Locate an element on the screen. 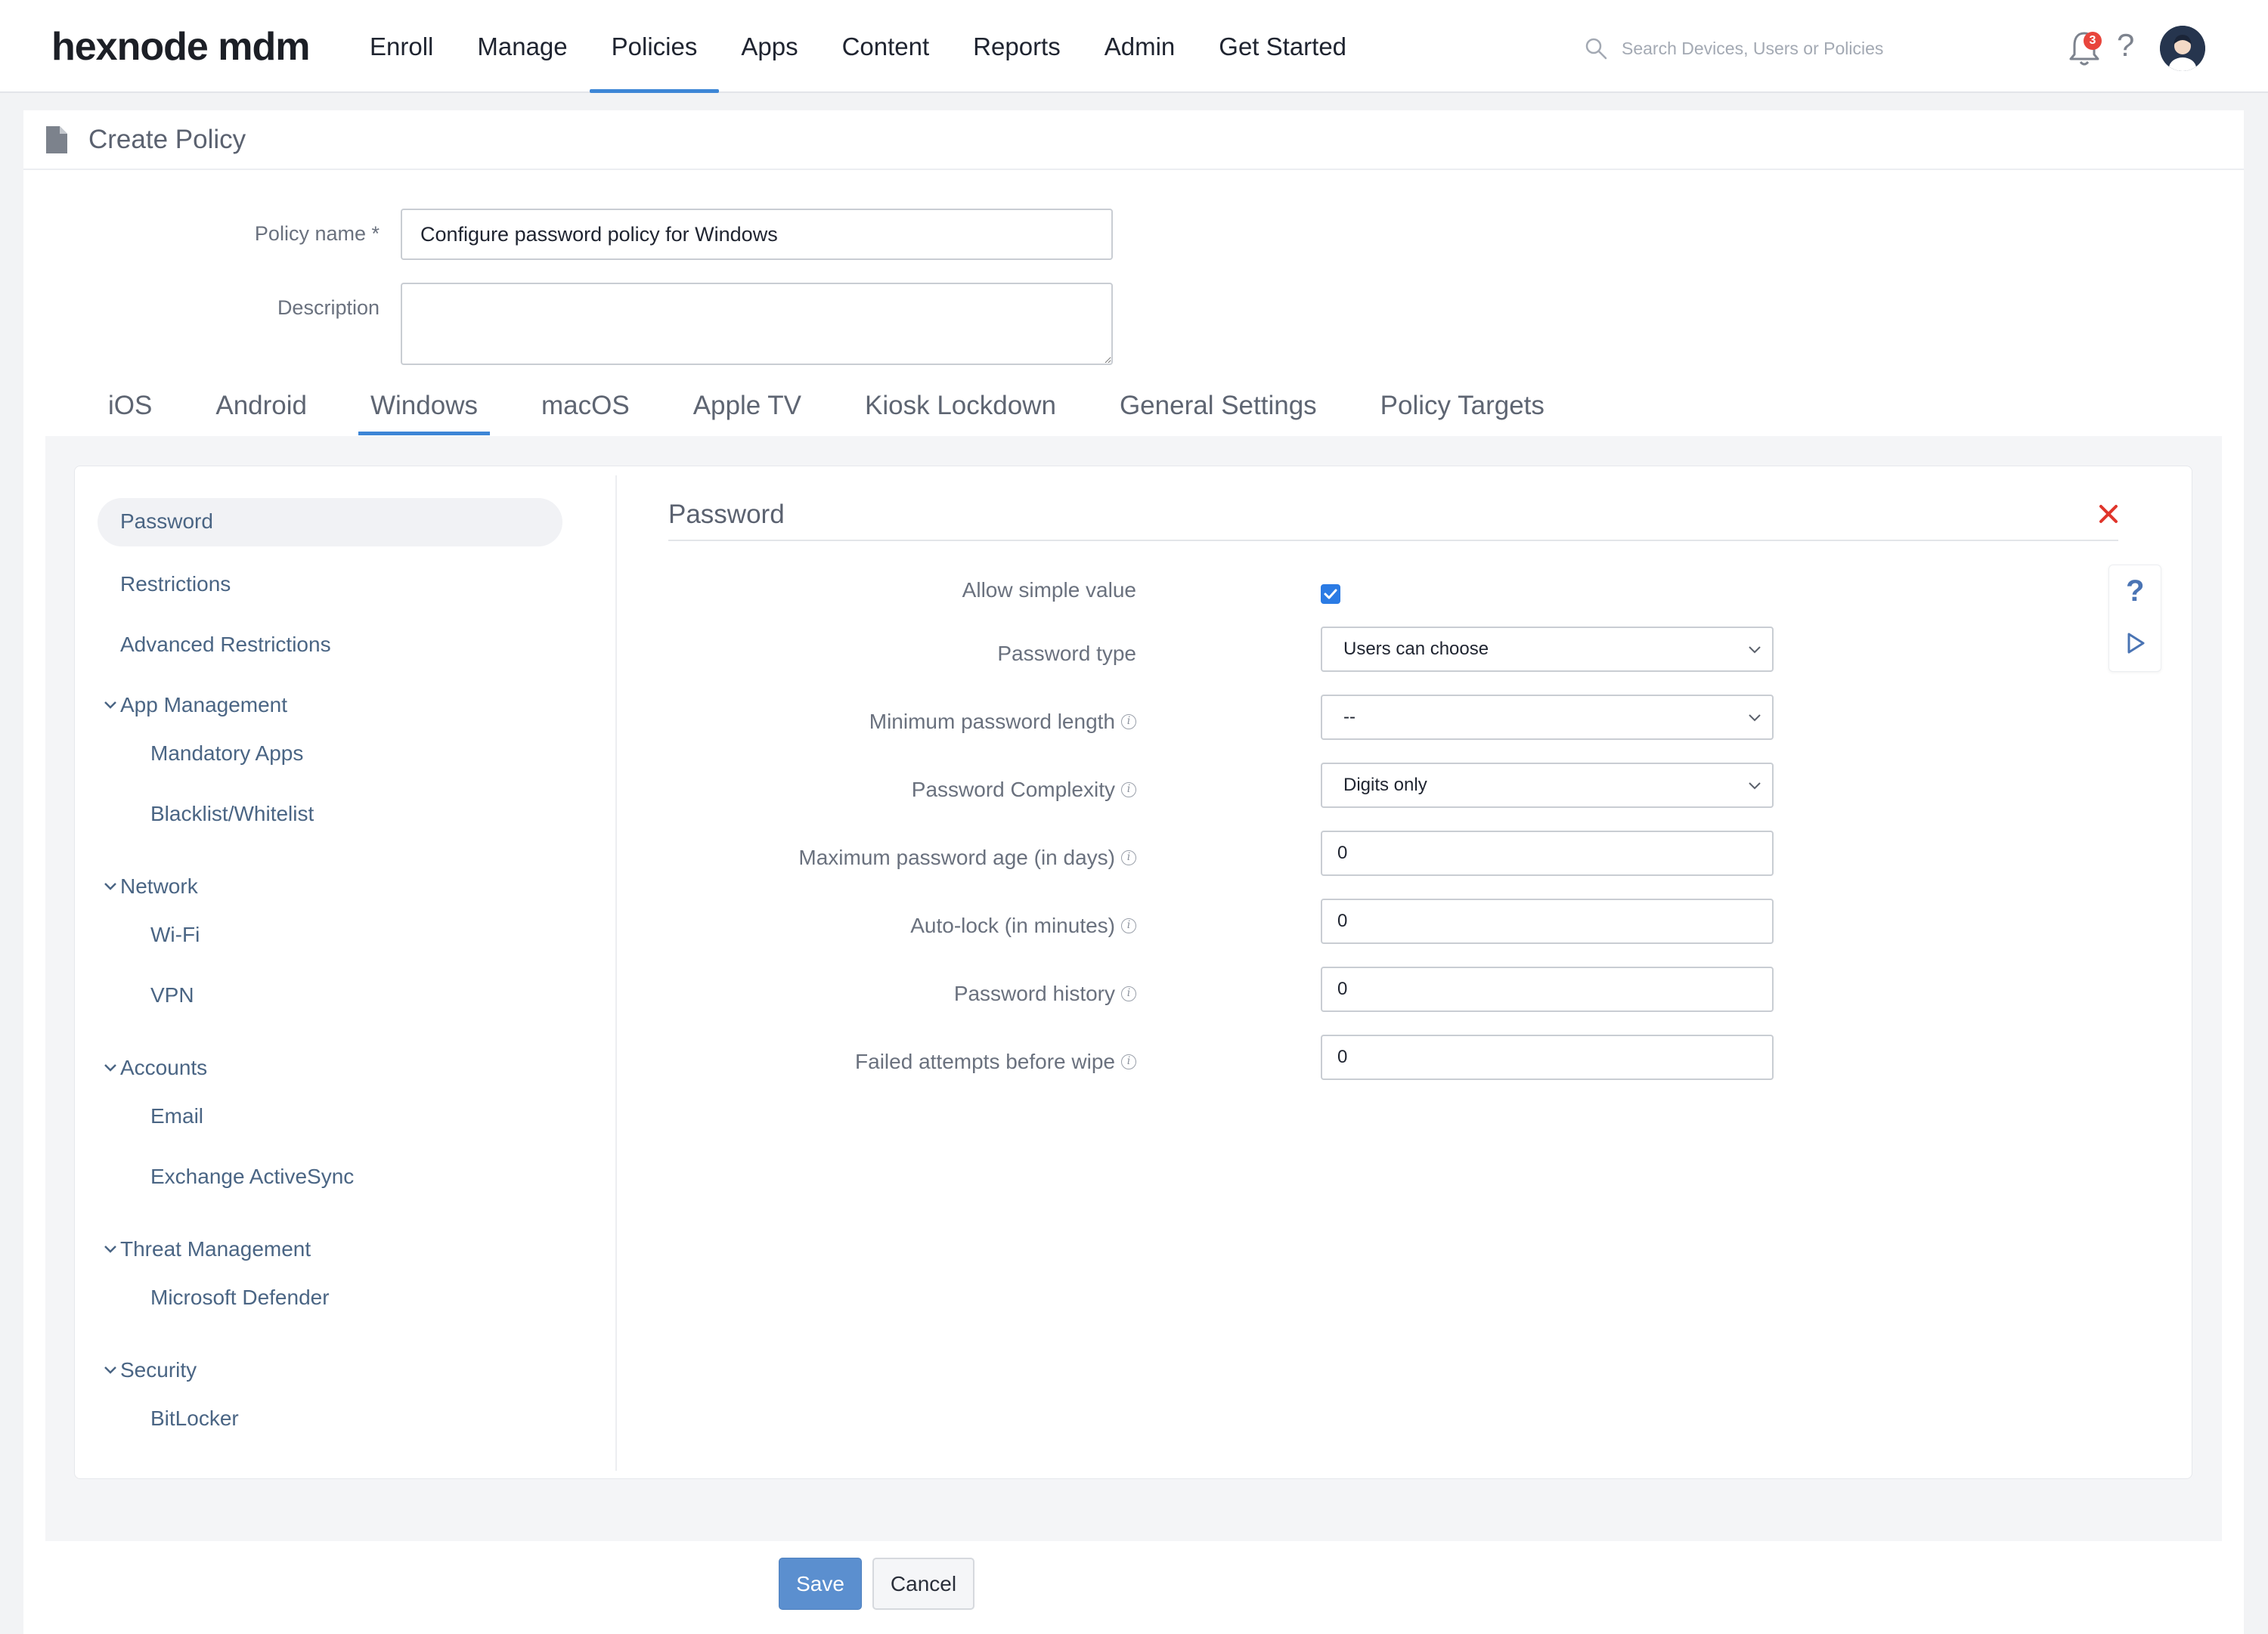 Image resolution: width=2268 pixels, height=1634 pixels. sidebar-group-threat-management: Threat Management is located at coordinates (208, 1249).